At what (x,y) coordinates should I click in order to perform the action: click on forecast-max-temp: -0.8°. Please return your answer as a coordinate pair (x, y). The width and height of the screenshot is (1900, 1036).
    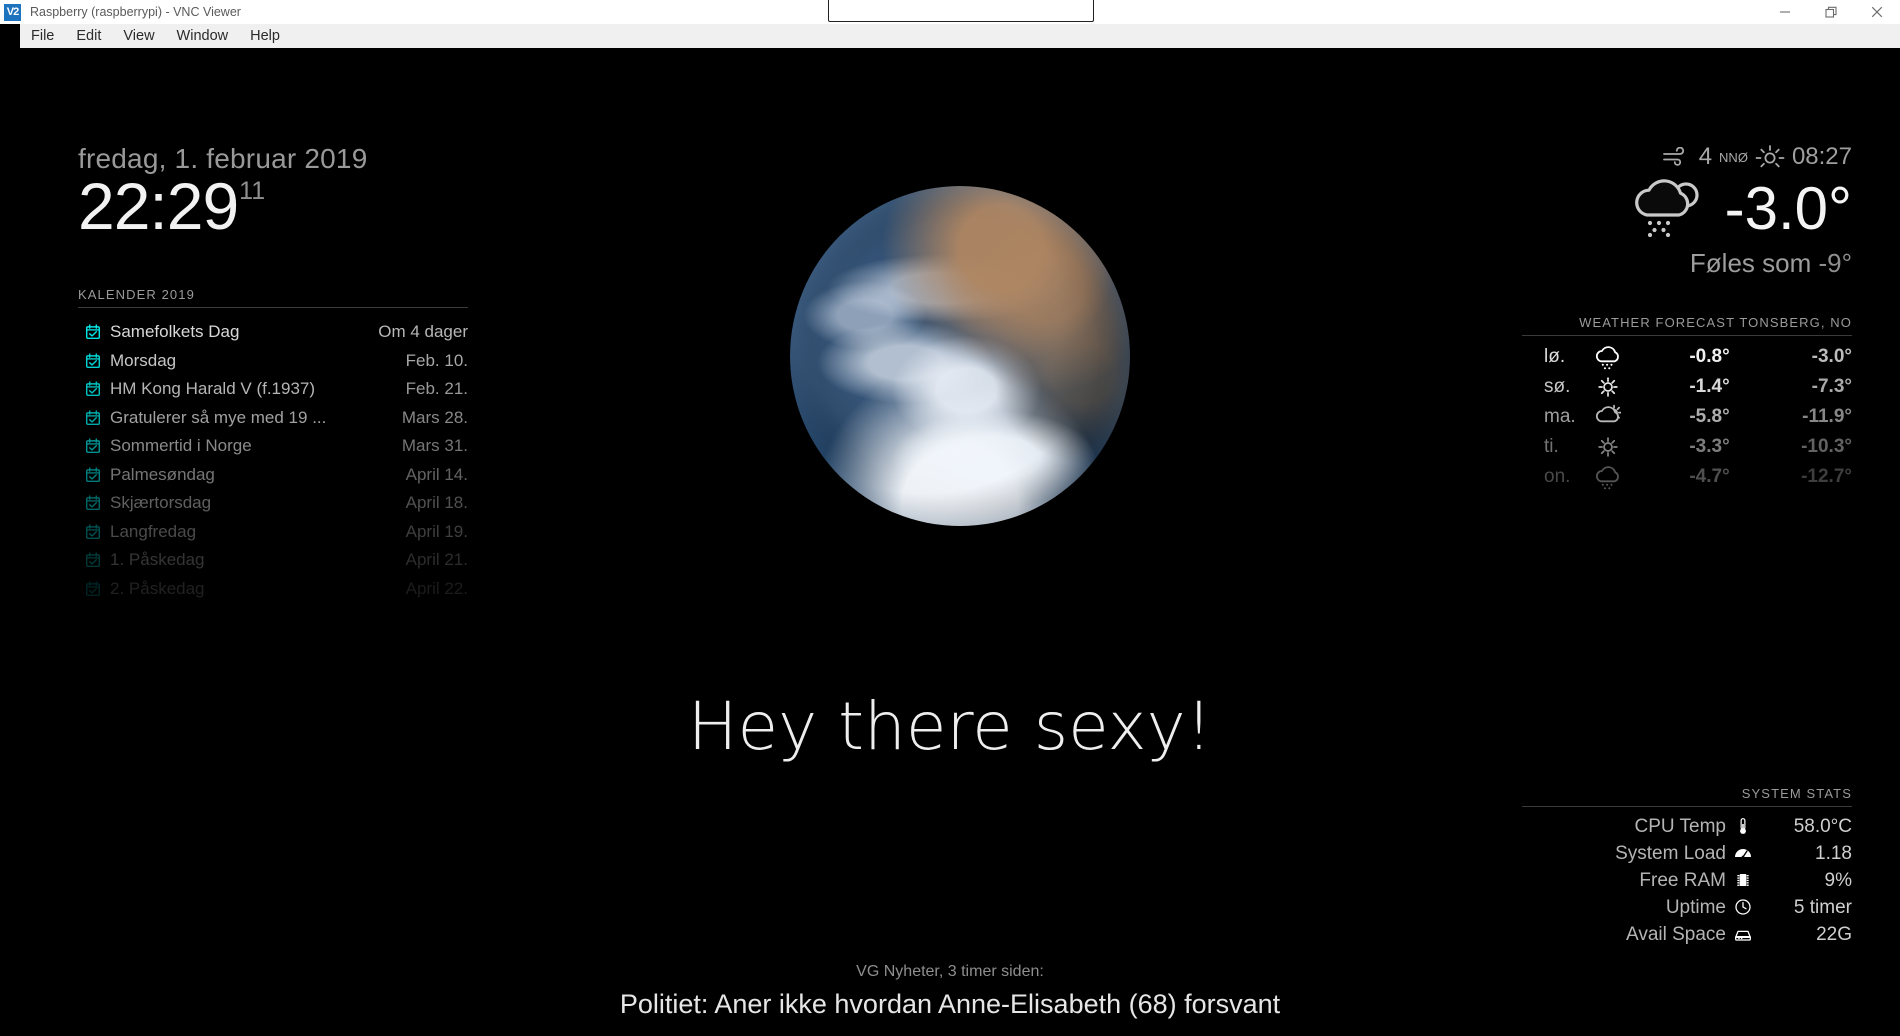
    Looking at the image, I should click on (1709, 356).